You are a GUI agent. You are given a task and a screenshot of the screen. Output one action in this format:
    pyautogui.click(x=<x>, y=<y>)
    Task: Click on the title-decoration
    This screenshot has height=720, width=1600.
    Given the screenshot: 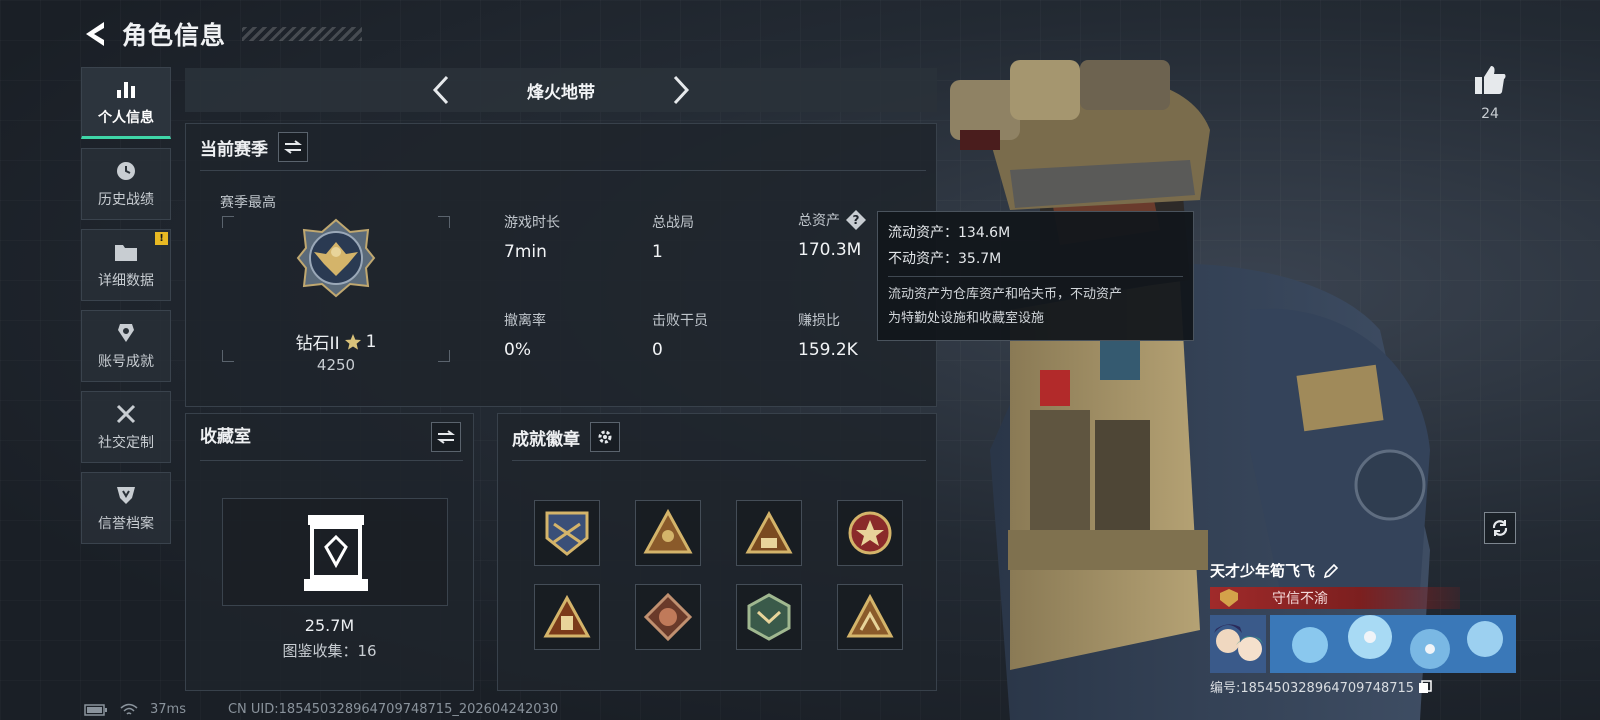 What is the action you would take?
    pyautogui.click(x=302, y=34)
    